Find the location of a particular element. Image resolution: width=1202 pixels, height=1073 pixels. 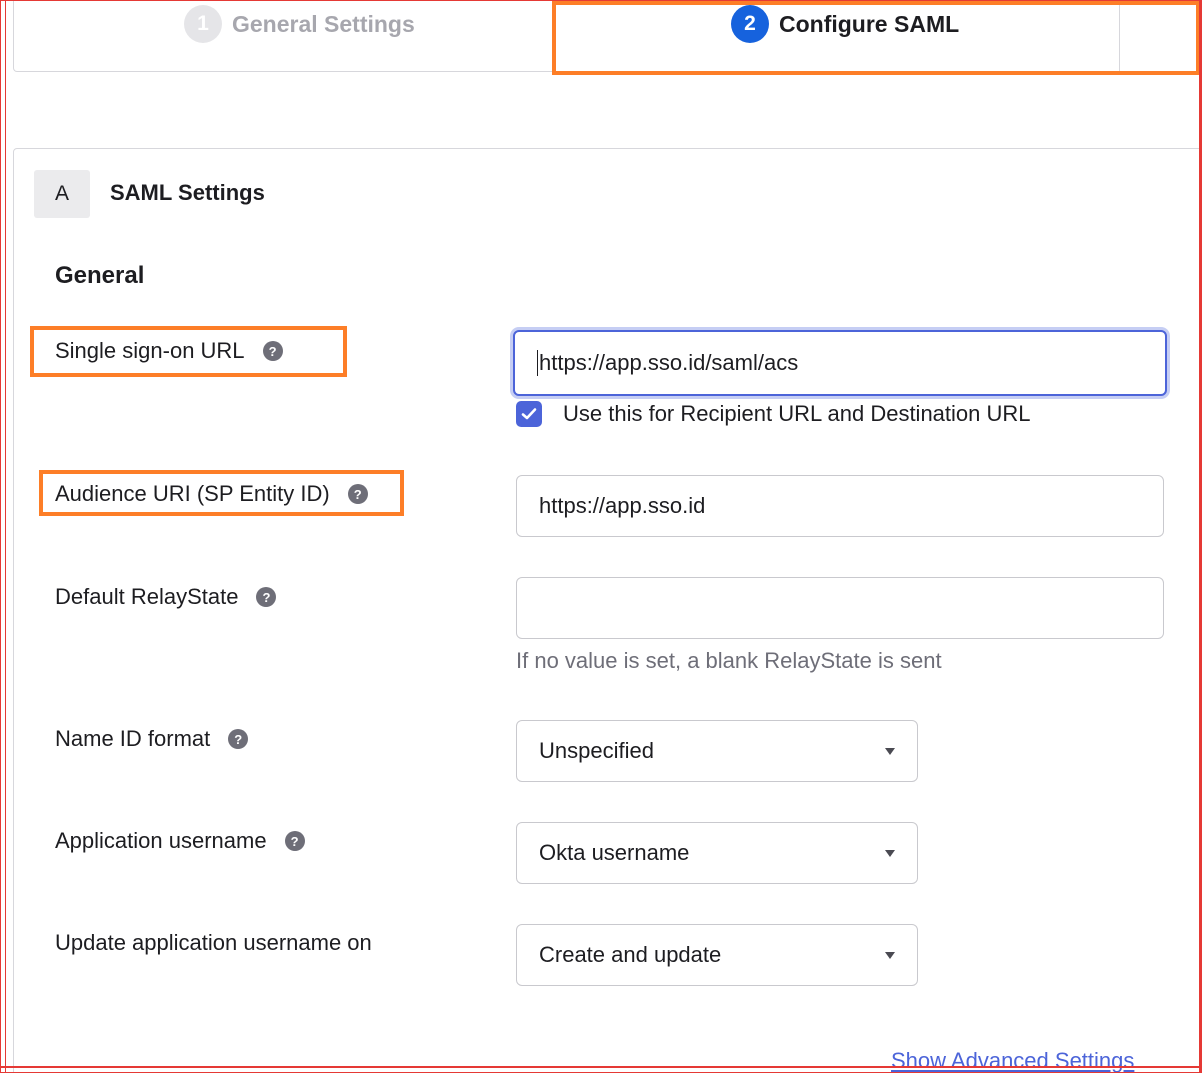

update-username-on-label: Update application username on is located at coordinates (213, 943).